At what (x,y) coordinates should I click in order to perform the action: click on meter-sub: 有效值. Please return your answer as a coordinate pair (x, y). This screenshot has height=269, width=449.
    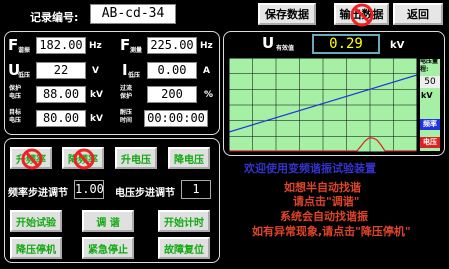
    Looking at the image, I should click on (285, 48).